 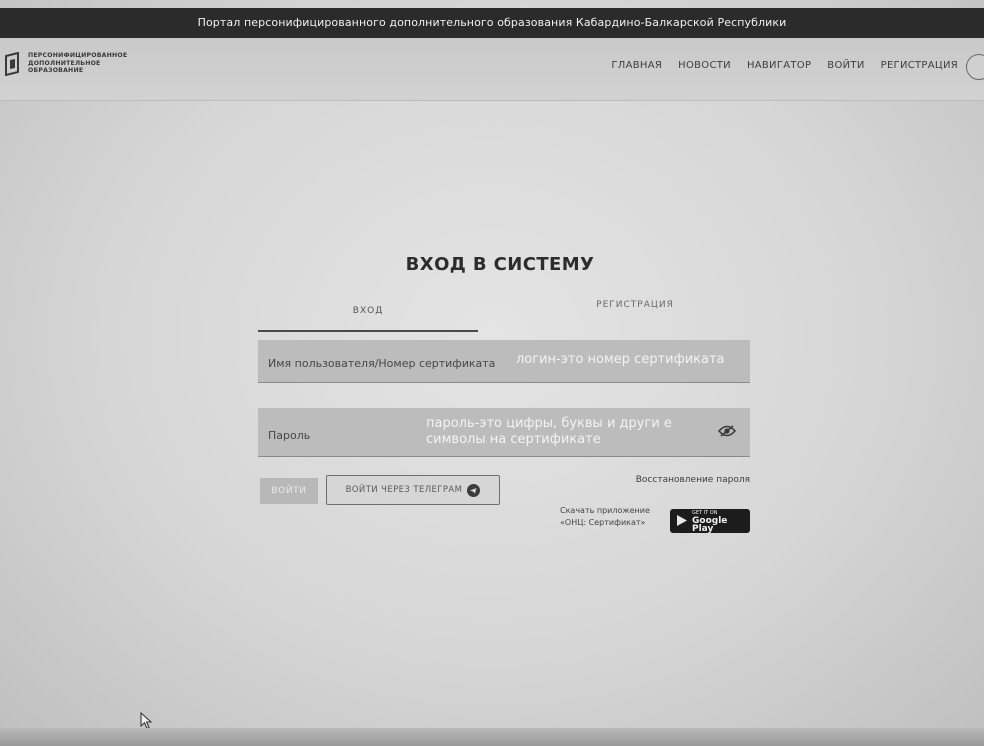 What do you see at coordinates (500, 264) in the screenshot?
I see `page-title: ВХОД В СИСТЕМУ` at bounding box center [500, 264].